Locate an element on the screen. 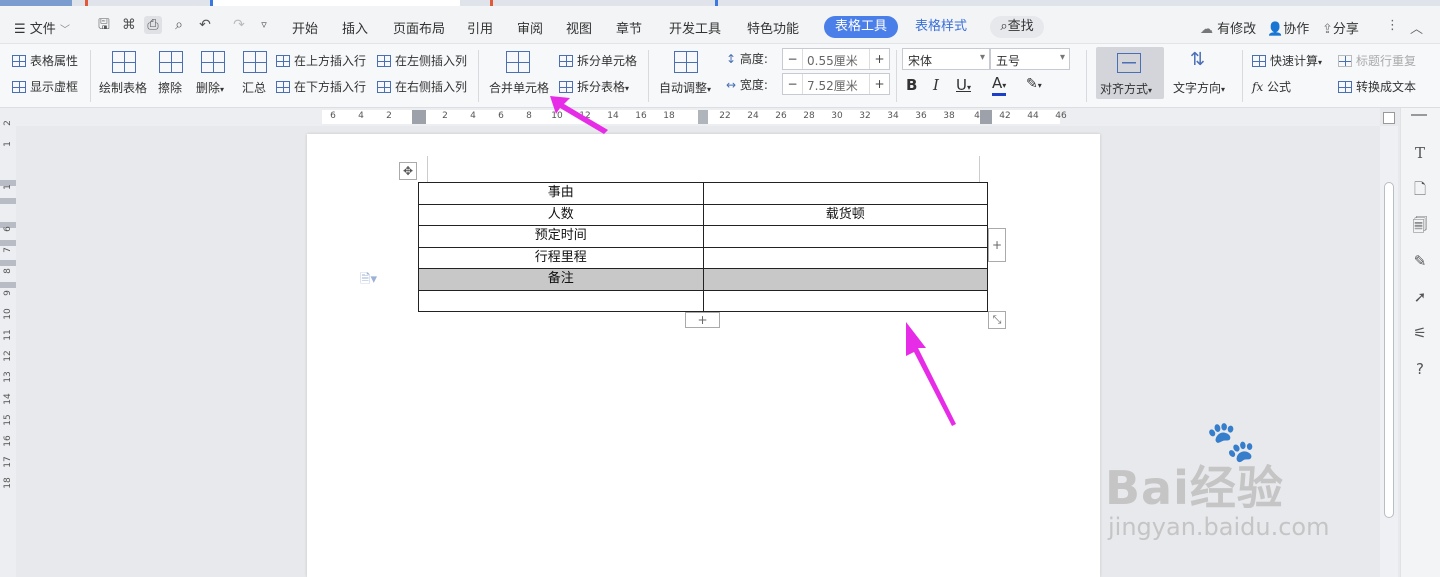 This screenshot has height=577, width=1440. collapse-ribbon-icon: ︿ is located at coordinates (1416, 27).